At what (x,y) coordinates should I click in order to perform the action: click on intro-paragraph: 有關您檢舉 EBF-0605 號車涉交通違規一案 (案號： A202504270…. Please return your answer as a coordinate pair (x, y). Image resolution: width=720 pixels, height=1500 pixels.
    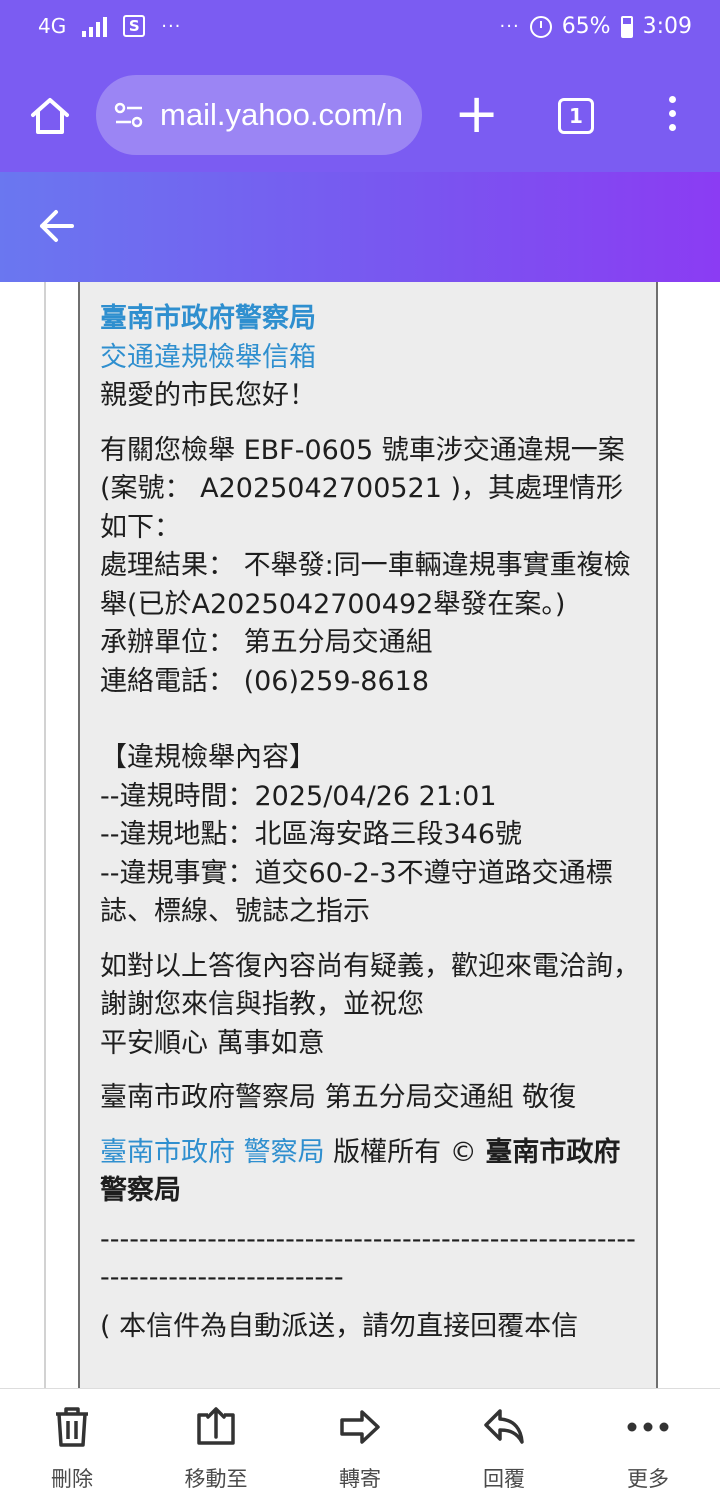
    Looking at the image, I should click on (362, 488).